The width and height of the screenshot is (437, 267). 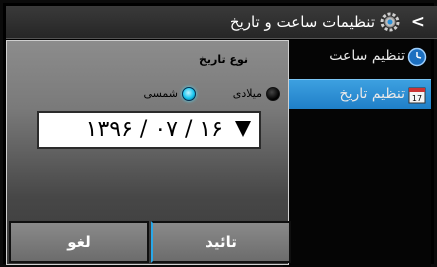 What do you see at coordinates (302, 22) in the screenshot?
I see `page-title: تنظیمات ساعت و تاریخ` at bounding box center [302, 22].